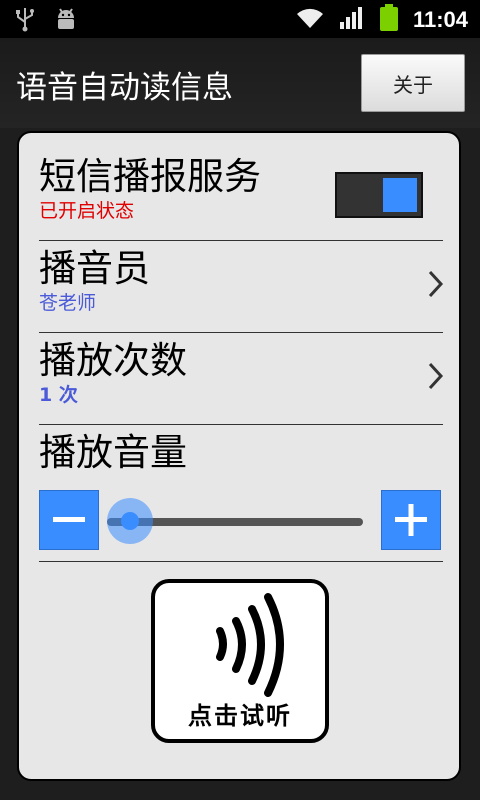  What do you see at coordinates (130, 521) in the screenshot?
I see `volume-slider-thumb` at bounding box center [130, 521].